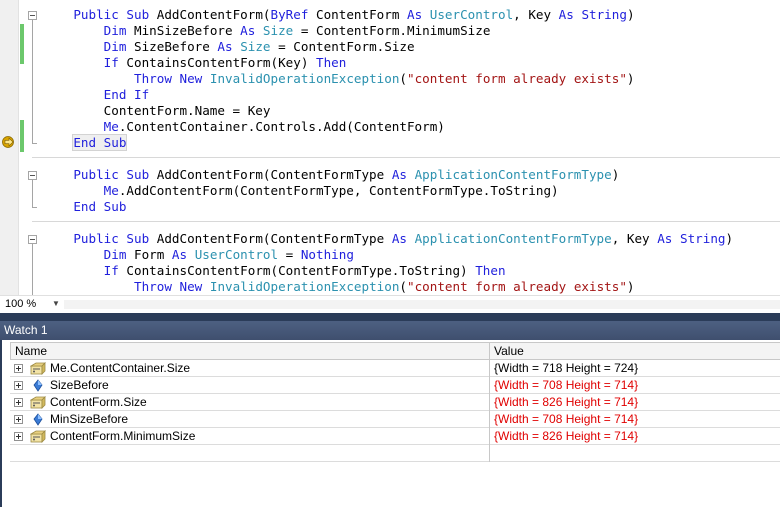 The width and height of the screenshot is (780, 507). I want to click on watch-title-bar: Watch 1, so click(390, 330).